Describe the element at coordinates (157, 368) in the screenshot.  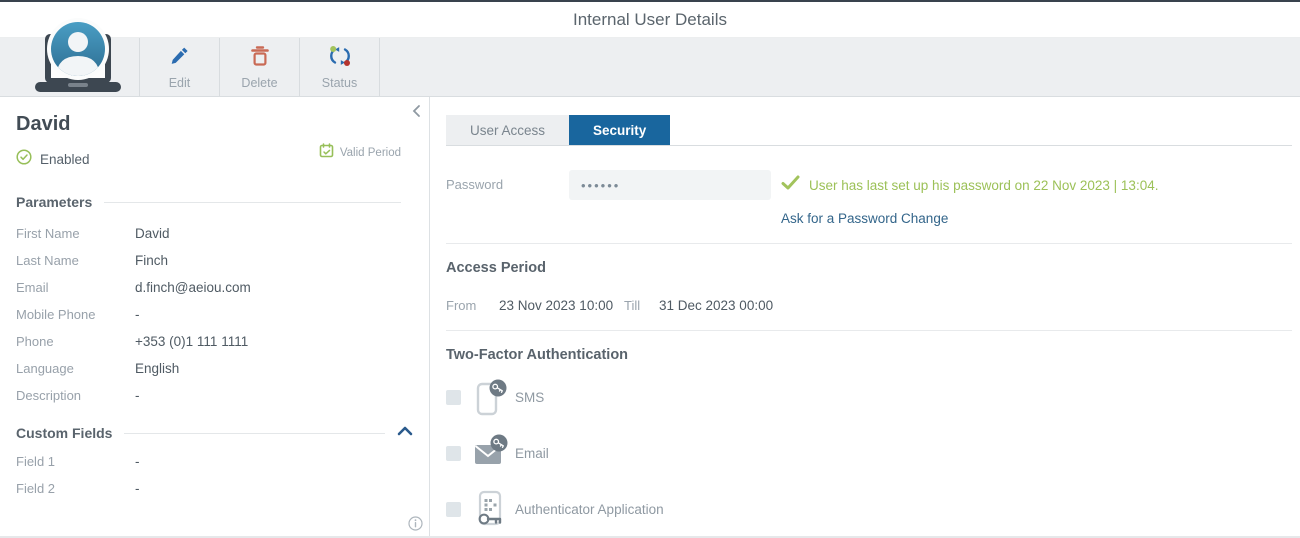
I see `param-value: English` at that location.